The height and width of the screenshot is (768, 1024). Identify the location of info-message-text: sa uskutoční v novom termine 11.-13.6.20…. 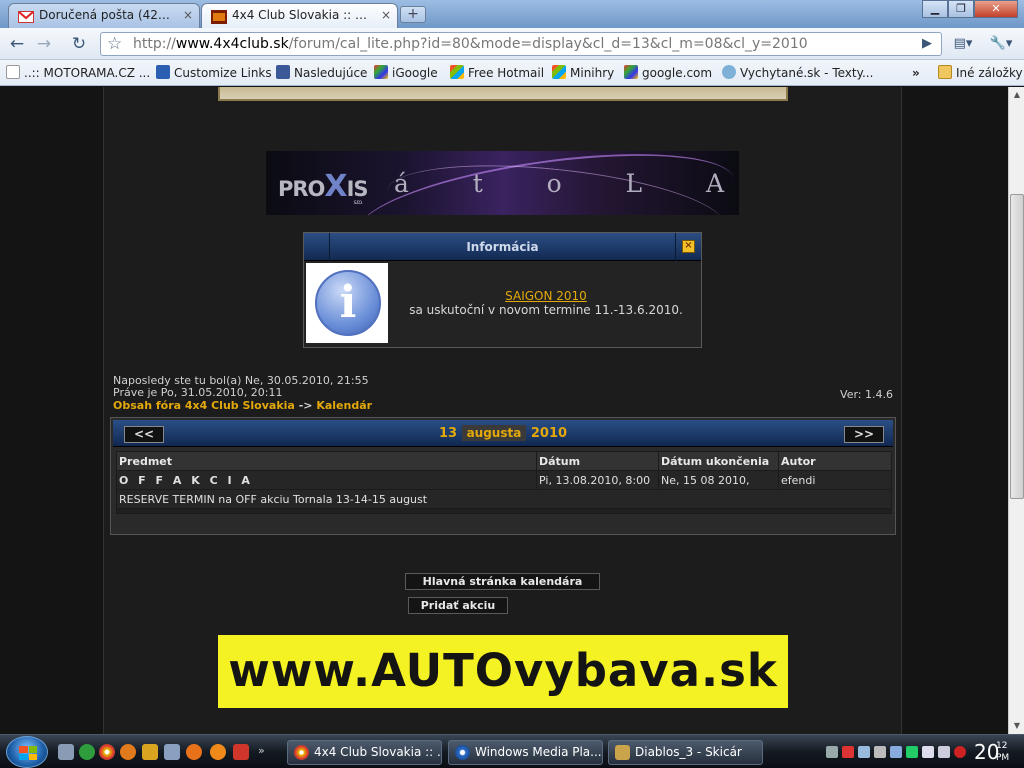
(546, 310).